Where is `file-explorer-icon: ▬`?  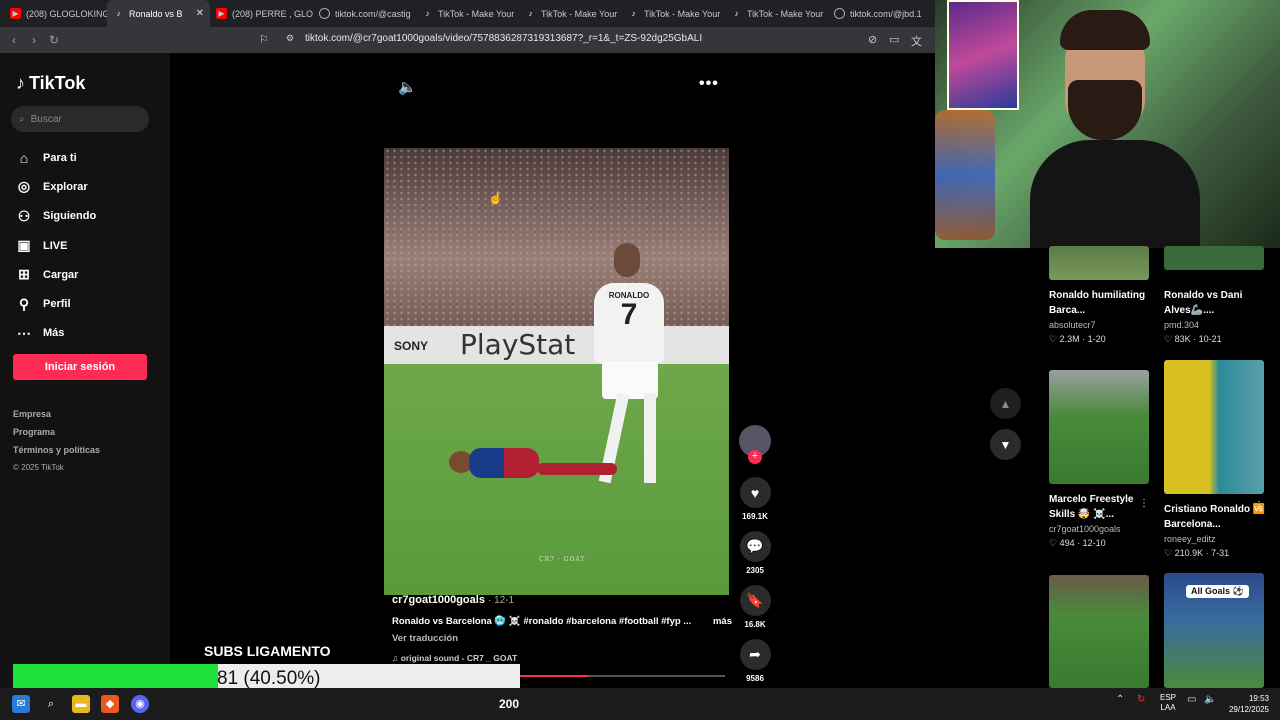 file-explorer-icon: ▬ is located at coordinates (81, 704).